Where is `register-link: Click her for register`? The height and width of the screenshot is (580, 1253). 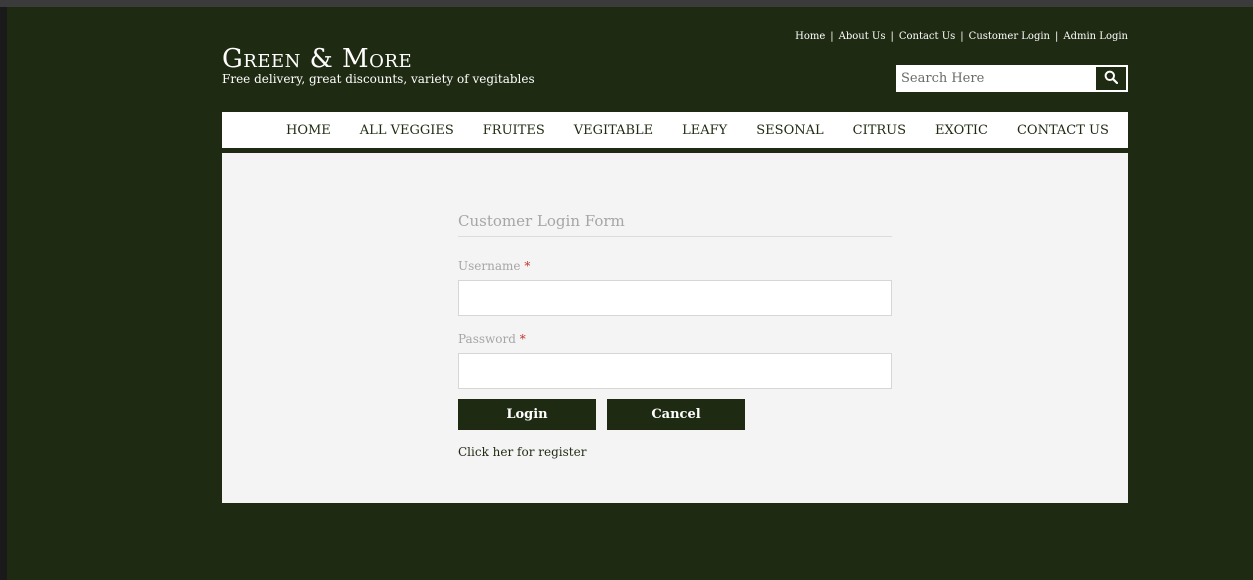 register-link: Click her for register is located at coordinates (522, 452).